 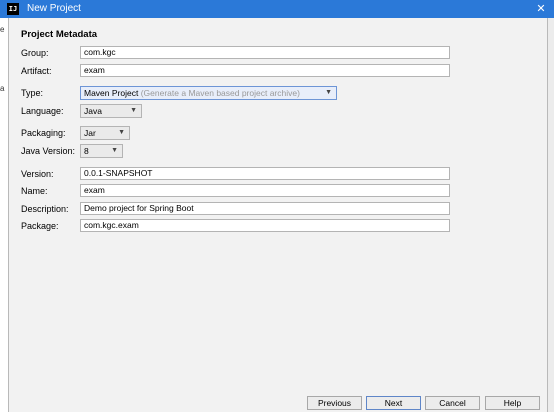 What do you see at coordinates (111, 93) in the screenshot?
I see `type-value: Maven Project` at bounding box center [111, 93].